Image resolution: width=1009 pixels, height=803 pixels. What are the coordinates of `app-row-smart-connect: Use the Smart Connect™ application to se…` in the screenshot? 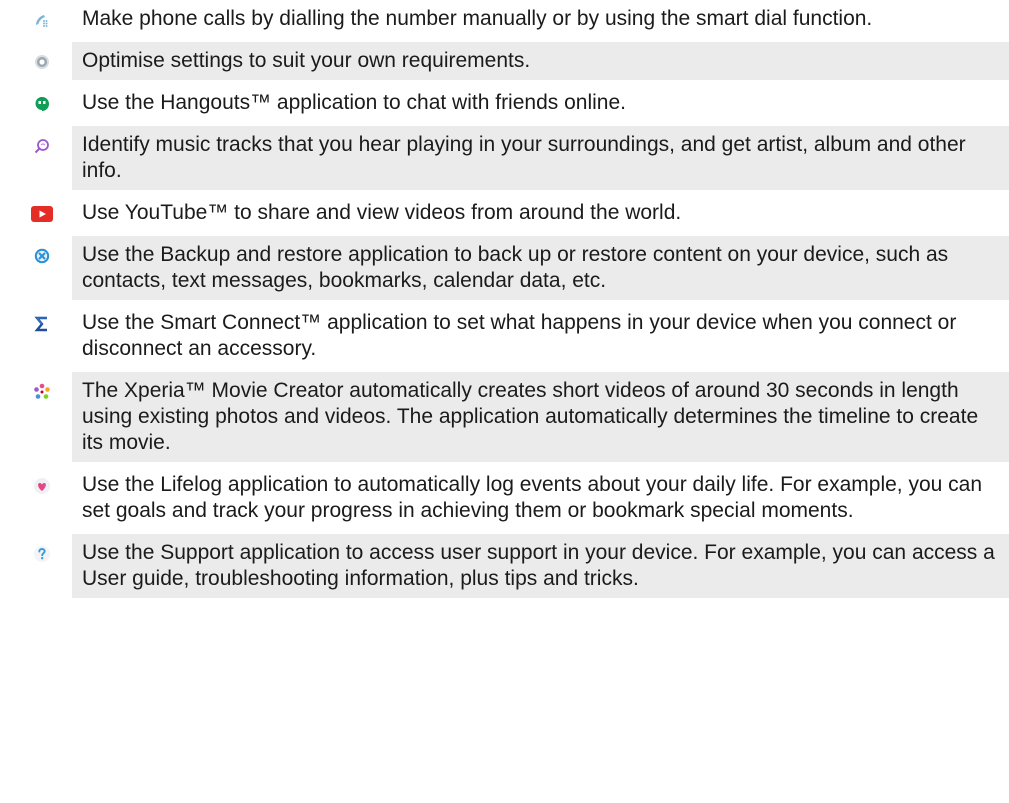 It's located at (504, 336).